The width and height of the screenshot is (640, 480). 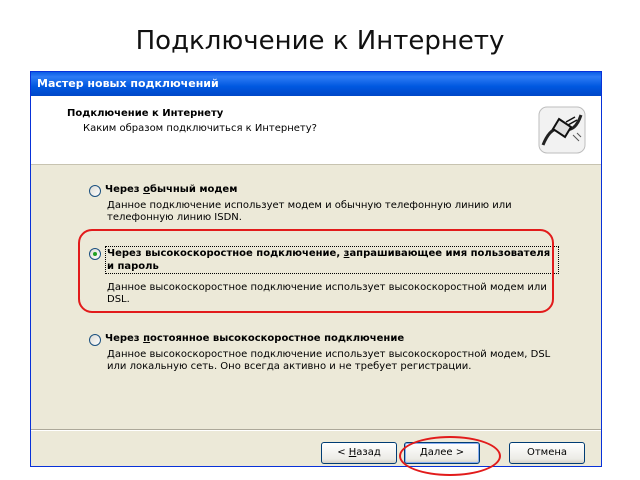 I want to click on header-subtitle: Каким образом подключиться к Интернету?, so click(x=200, y=128).